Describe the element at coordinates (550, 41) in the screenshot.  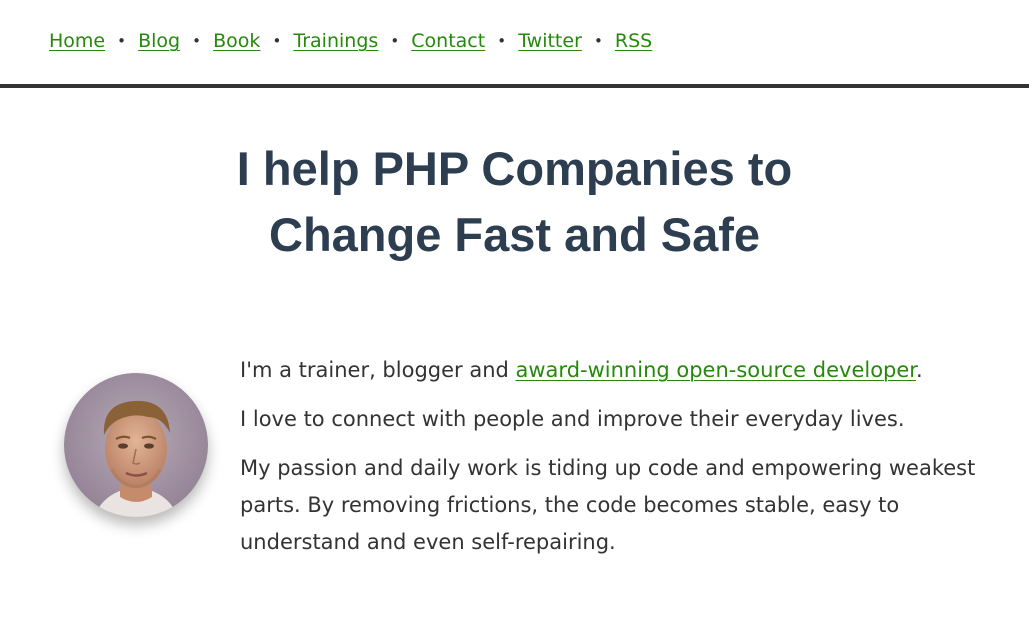
I see `nav-link-twitter: Twitter` at that location.